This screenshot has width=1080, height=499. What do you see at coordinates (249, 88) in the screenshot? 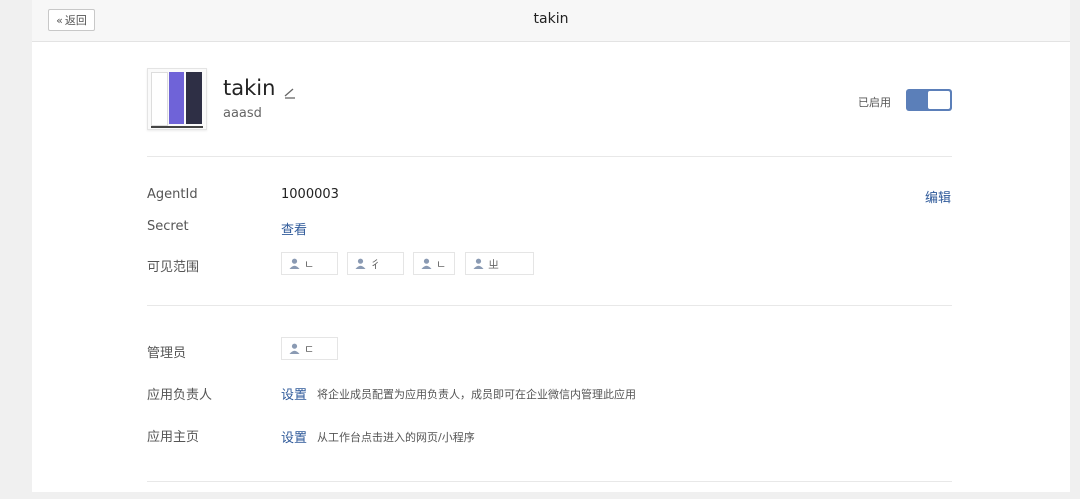
I see `app-name: takin` at bounding box center [249, 88].